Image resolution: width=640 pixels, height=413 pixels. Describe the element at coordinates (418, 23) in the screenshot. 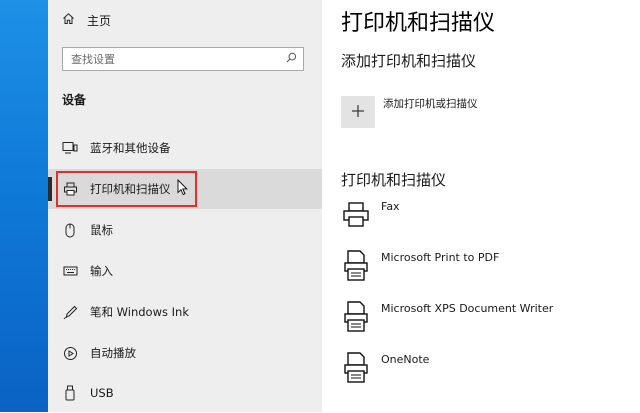

I see `page-title: 打印机和扫描仪` at that location.